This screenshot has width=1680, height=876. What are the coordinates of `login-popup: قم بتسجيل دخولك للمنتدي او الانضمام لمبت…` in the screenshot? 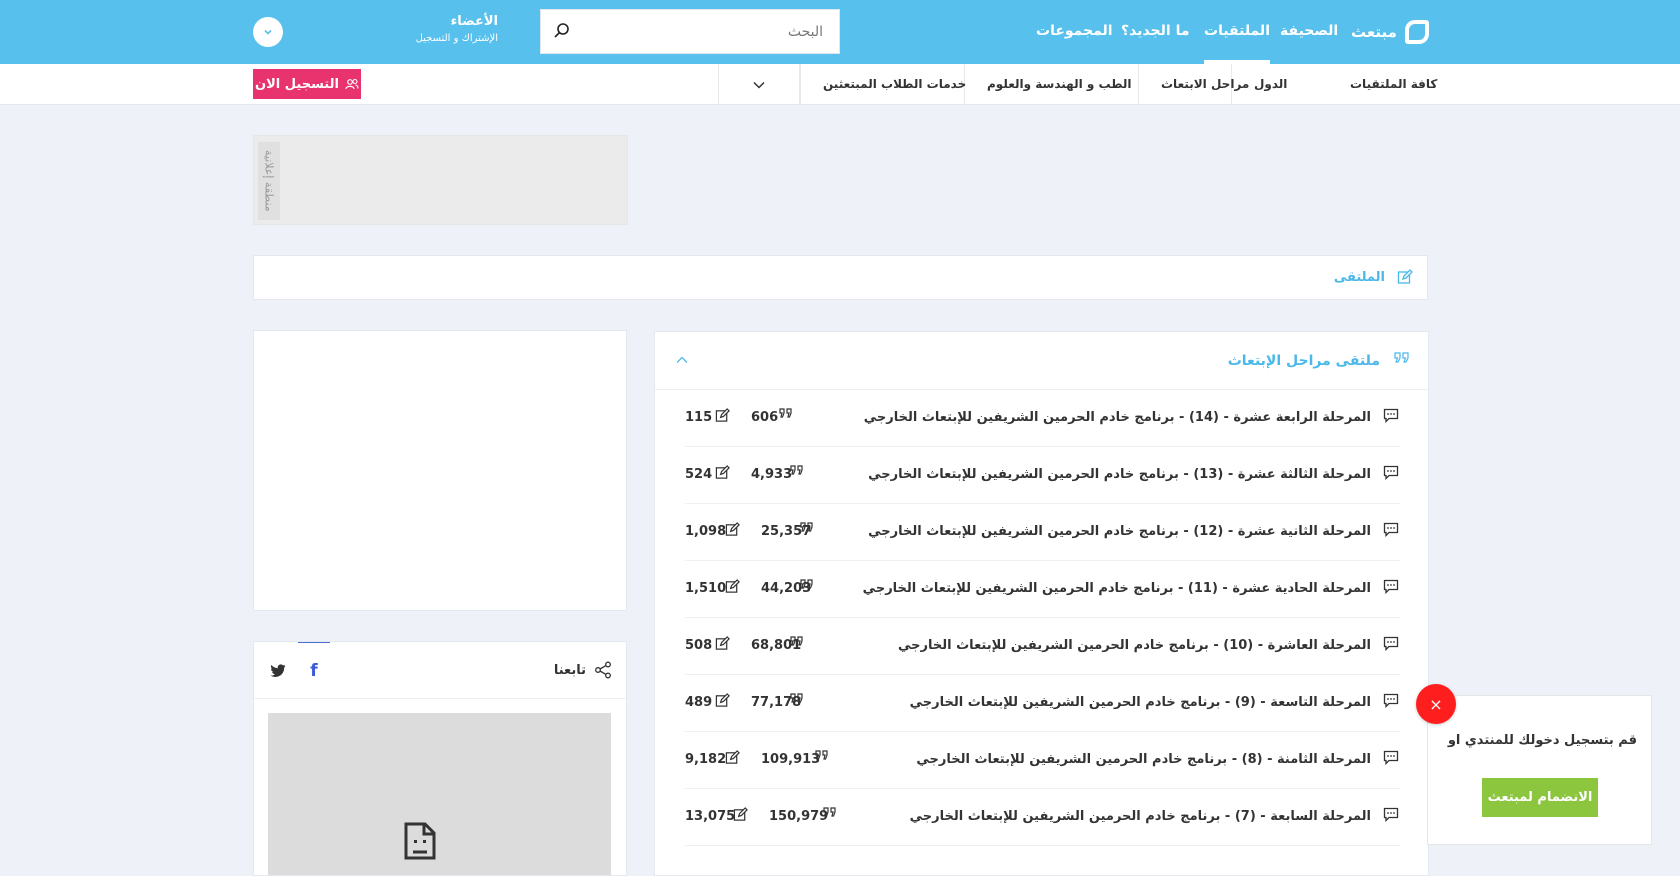 It's located at (1539, 770).